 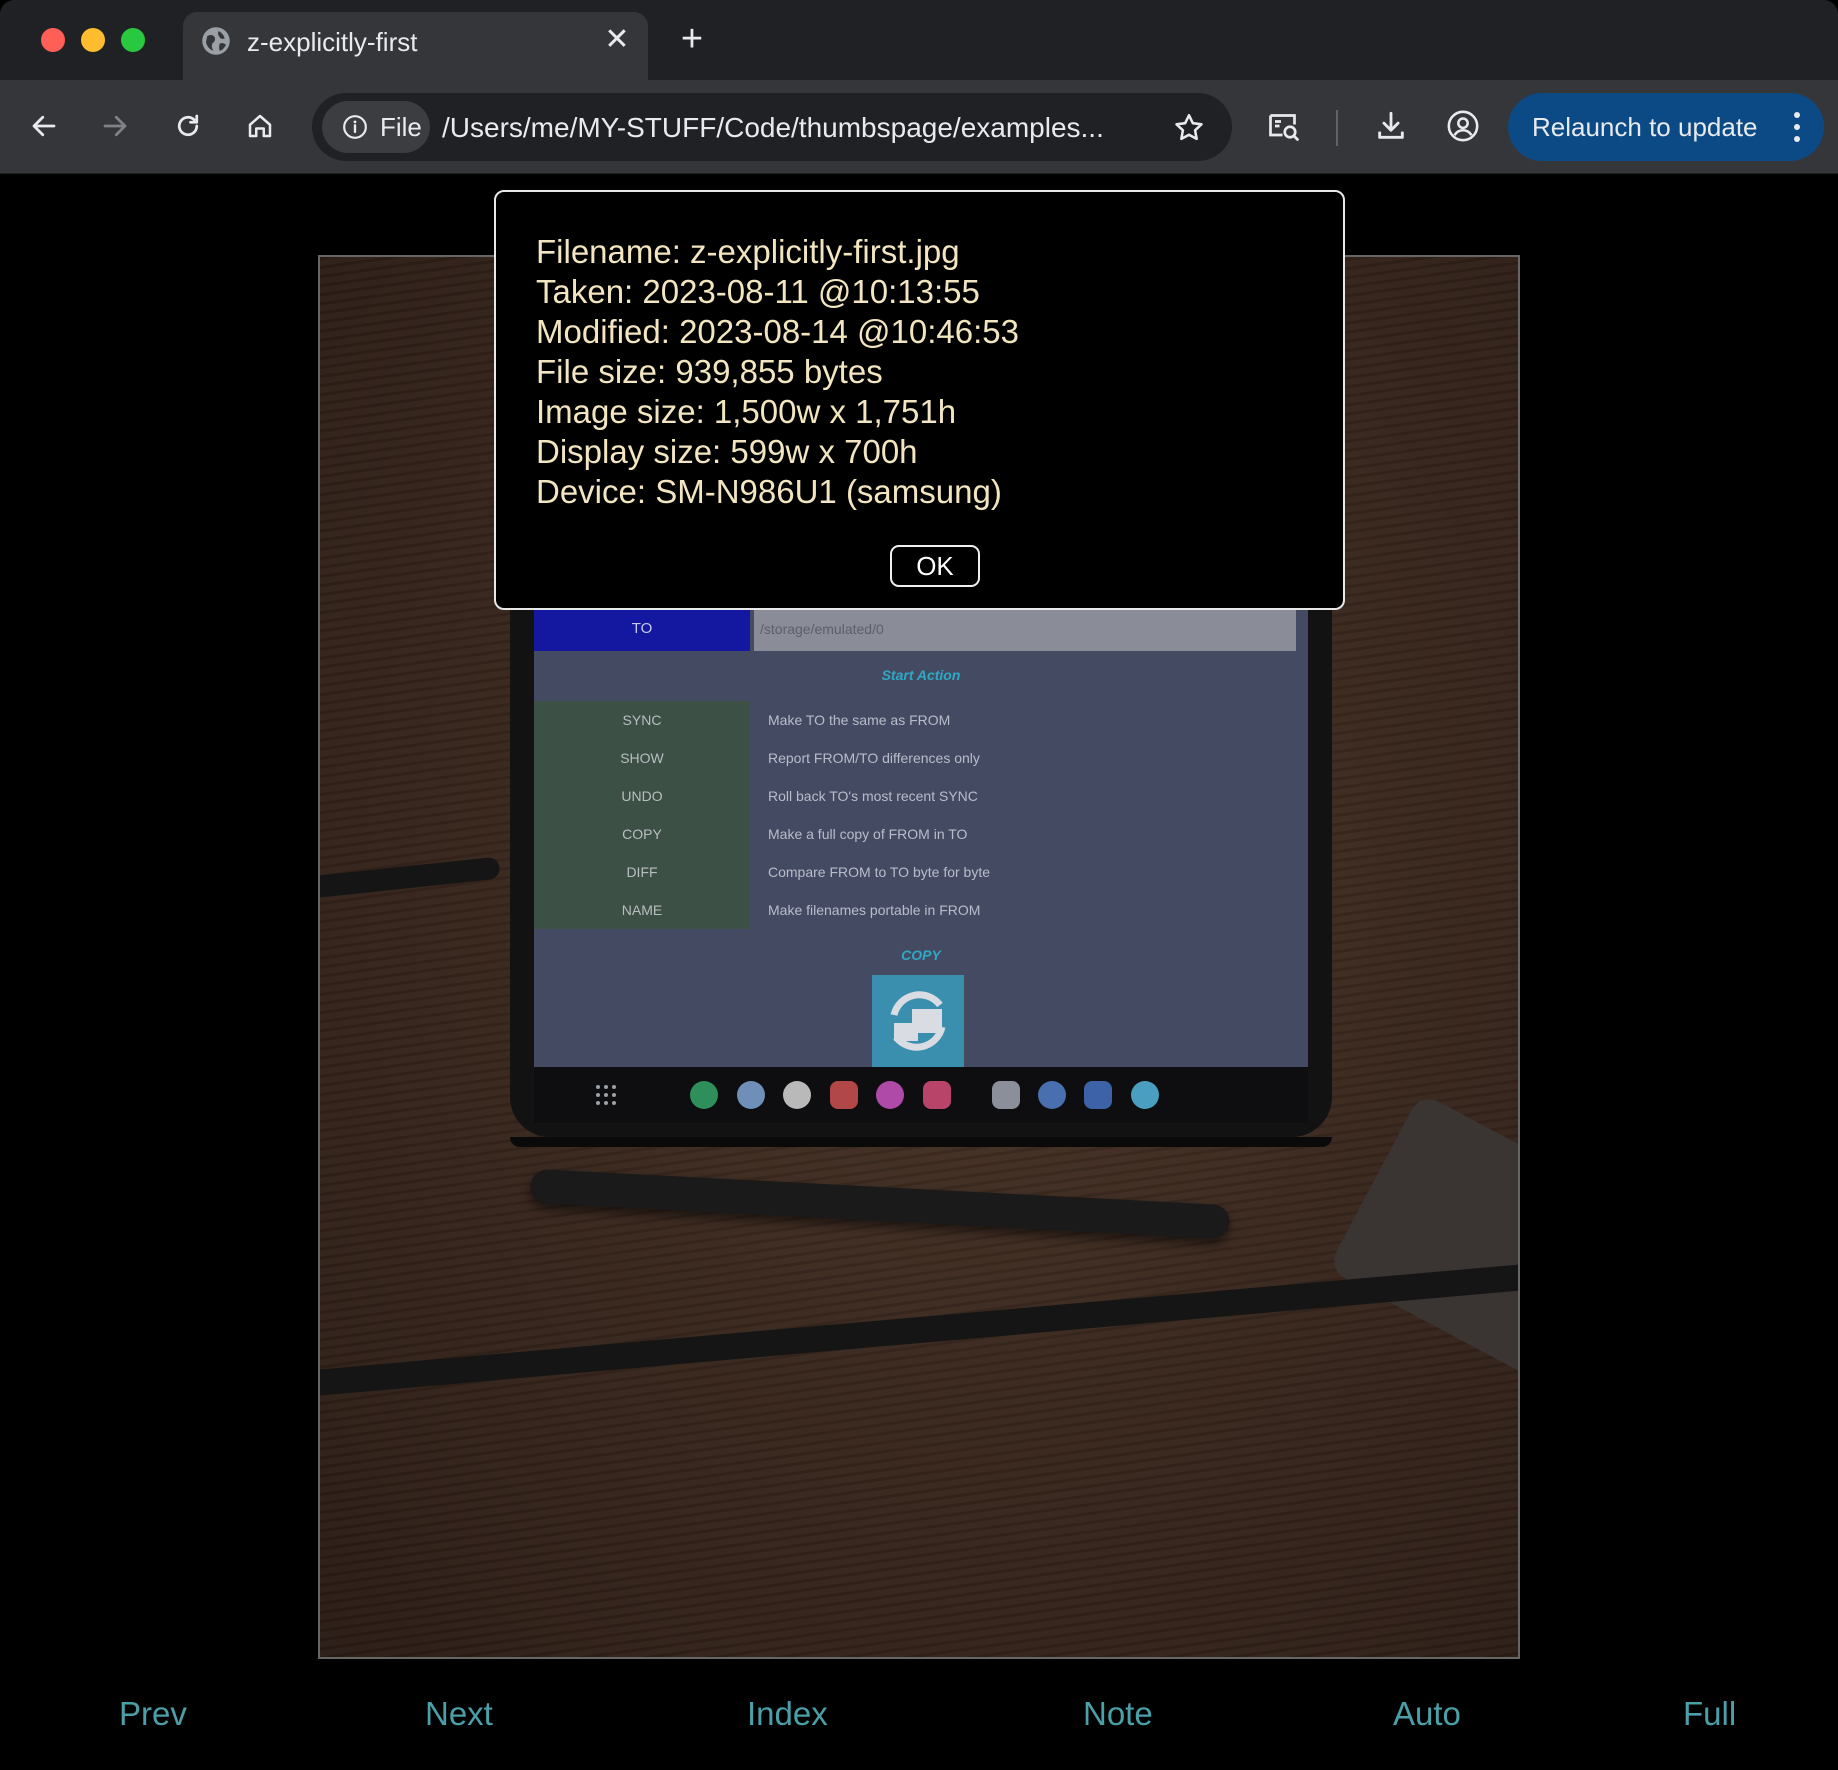 I want to click on info-file-size: File size: 939,855 bytes, so click(x=709, y=371).